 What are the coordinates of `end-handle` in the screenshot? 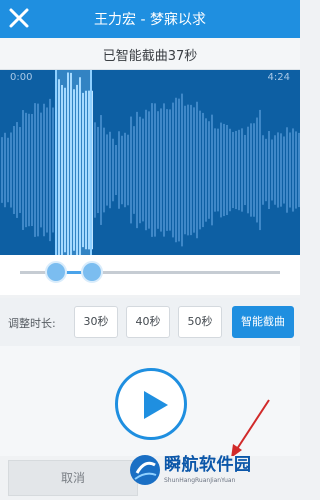 It's located at (92, 272).